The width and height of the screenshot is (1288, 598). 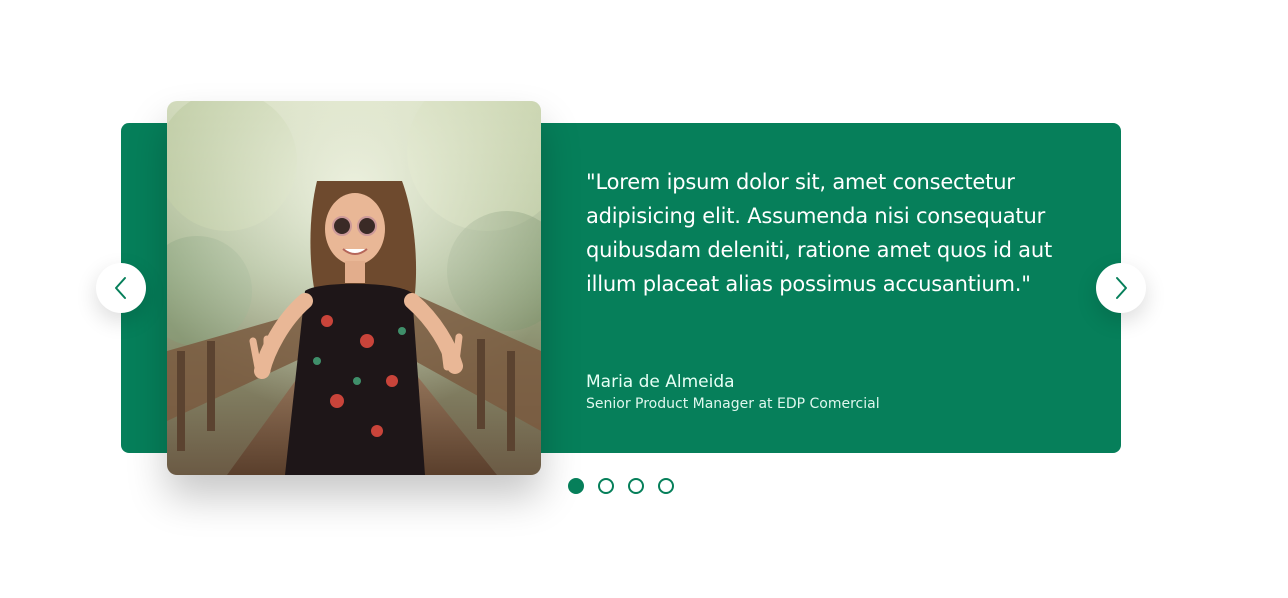 I want to click on chevron-right-icon, so click(x=1121, y=288).